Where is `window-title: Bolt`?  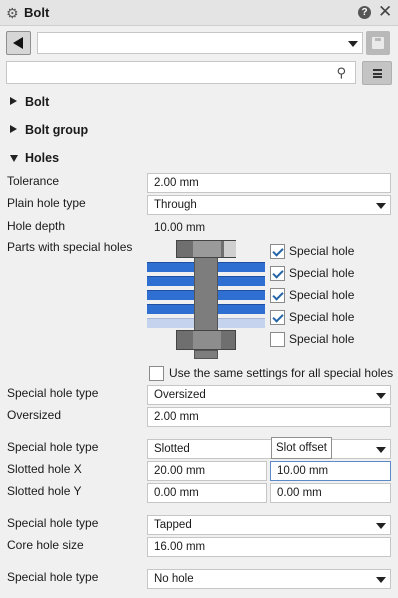 window-title: Bolt is located at coordinates (37, 12).